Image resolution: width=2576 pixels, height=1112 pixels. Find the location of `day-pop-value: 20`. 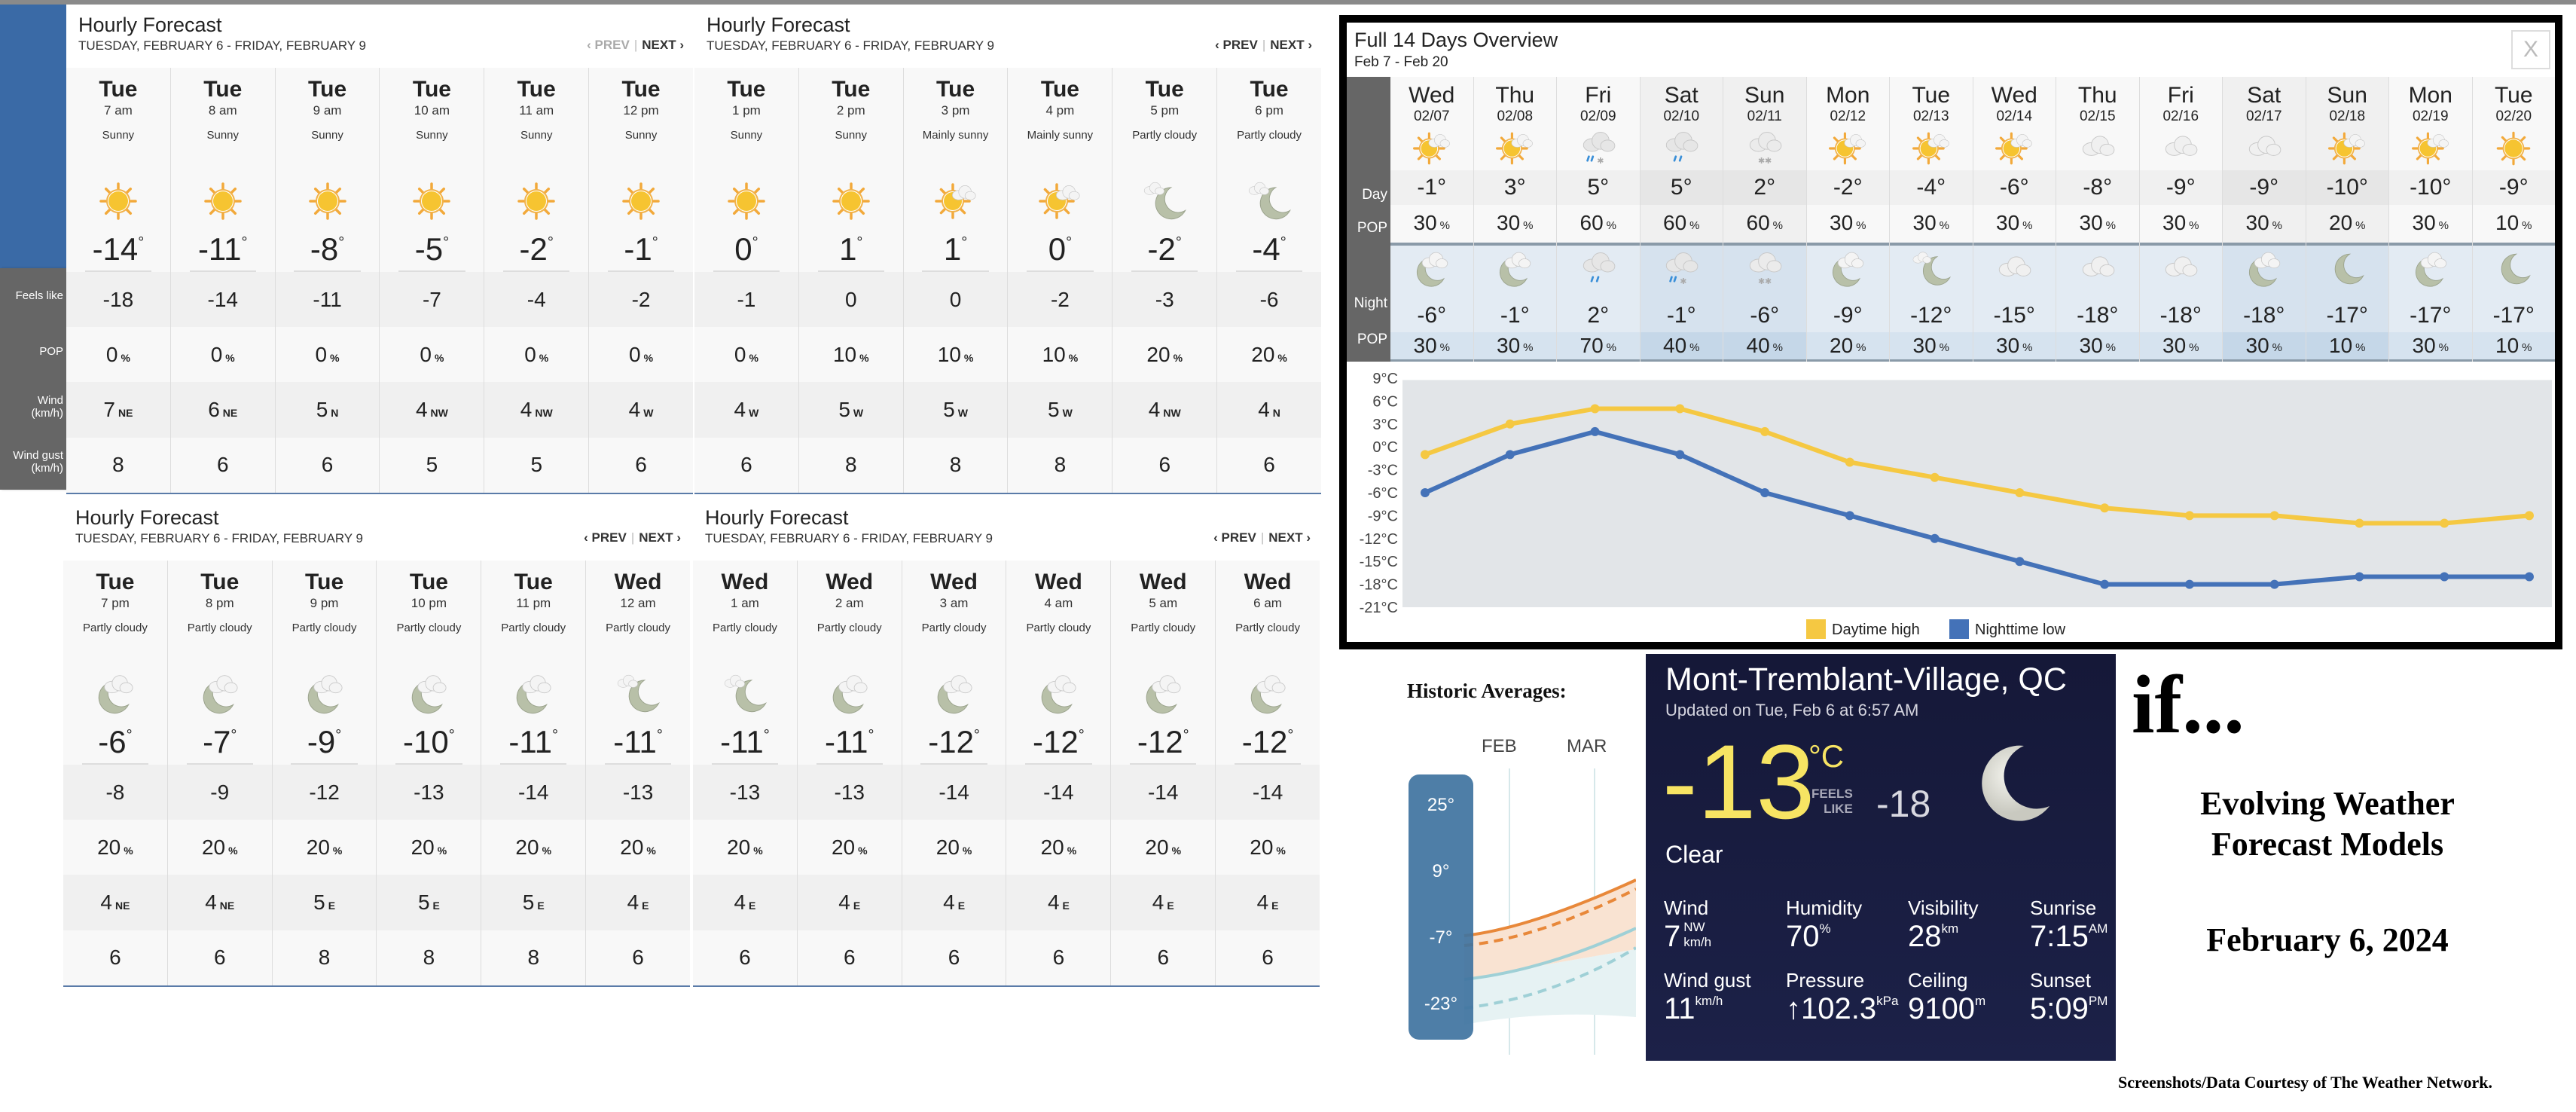

day-pop-value: 20 is located at coordinates (2341, 222).